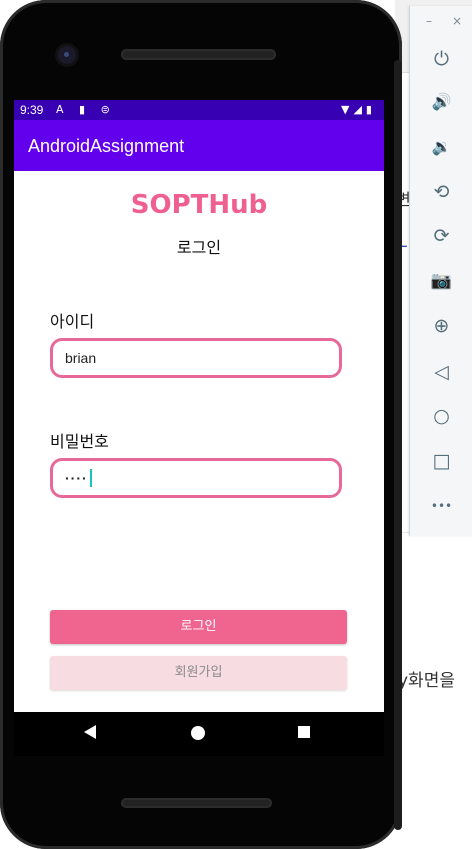 This screenshot has height=849, width=472. Describe the element at coordinates (67, 55) in the screenshot. I see `front-camera` at that location.